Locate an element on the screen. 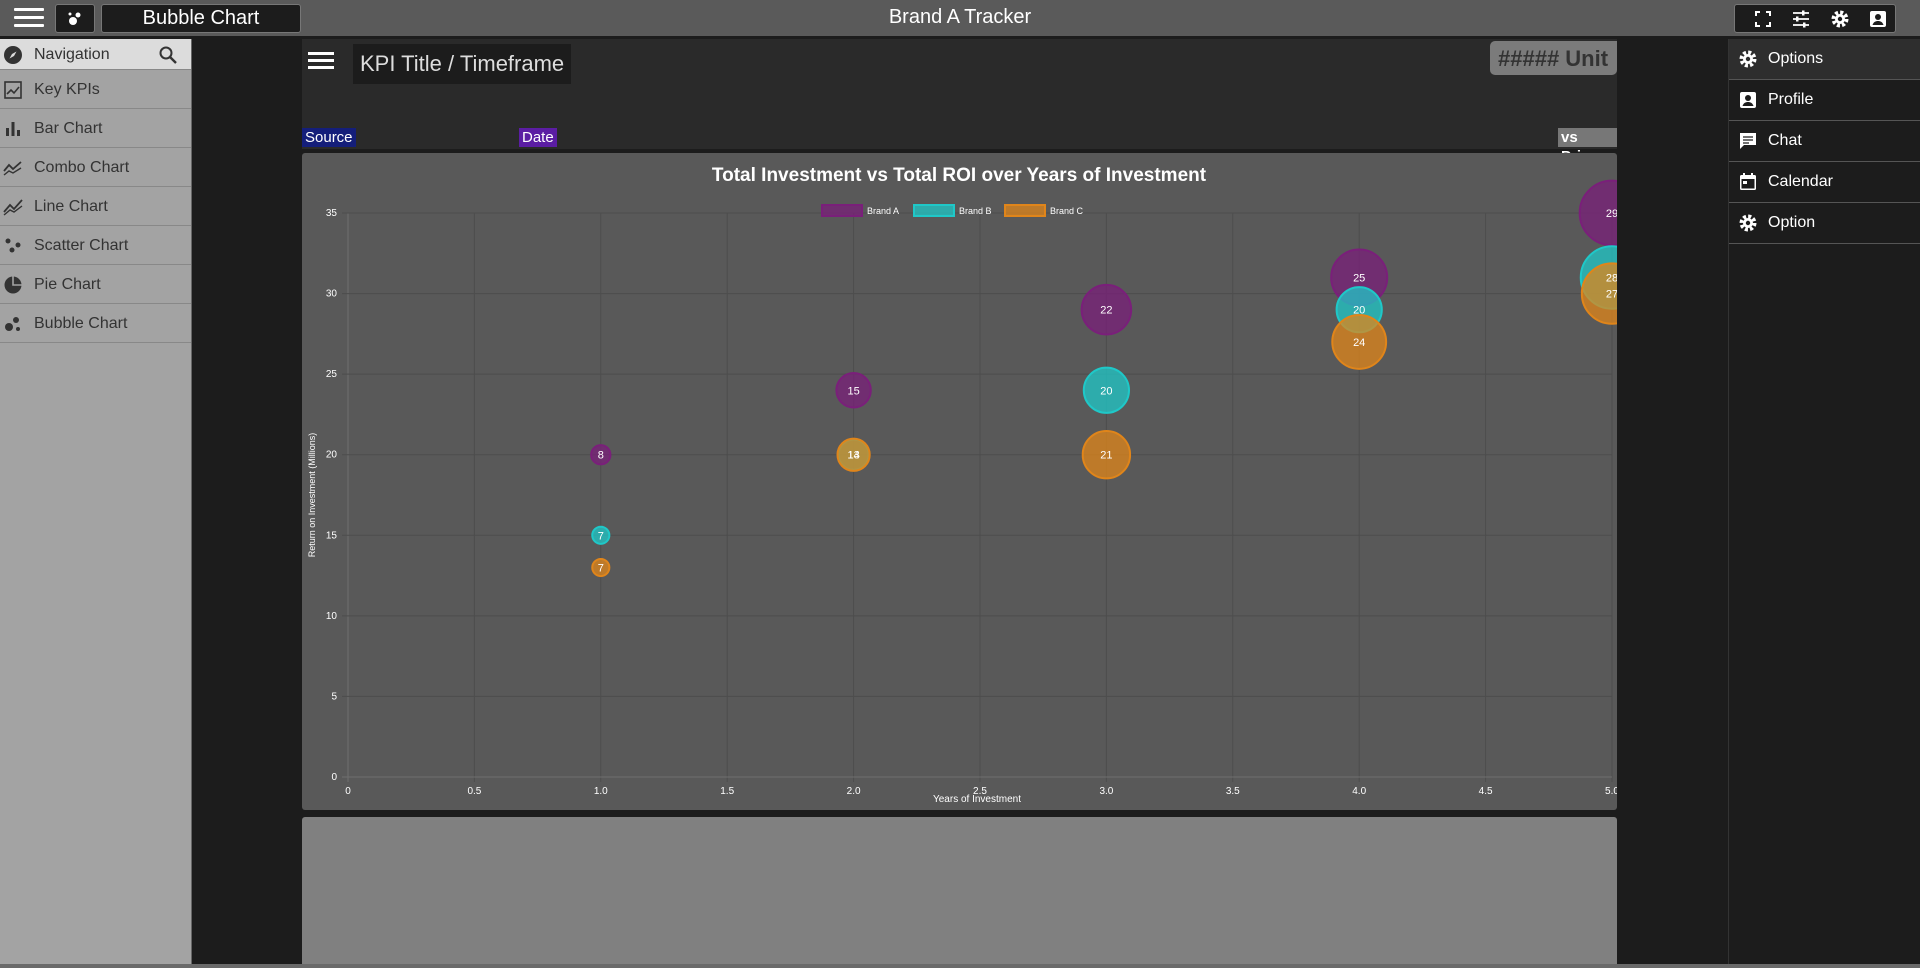 The width and height of the screenshot is (1920, 968). nav-header-label: Navigation is located at coordinates (72, 54).